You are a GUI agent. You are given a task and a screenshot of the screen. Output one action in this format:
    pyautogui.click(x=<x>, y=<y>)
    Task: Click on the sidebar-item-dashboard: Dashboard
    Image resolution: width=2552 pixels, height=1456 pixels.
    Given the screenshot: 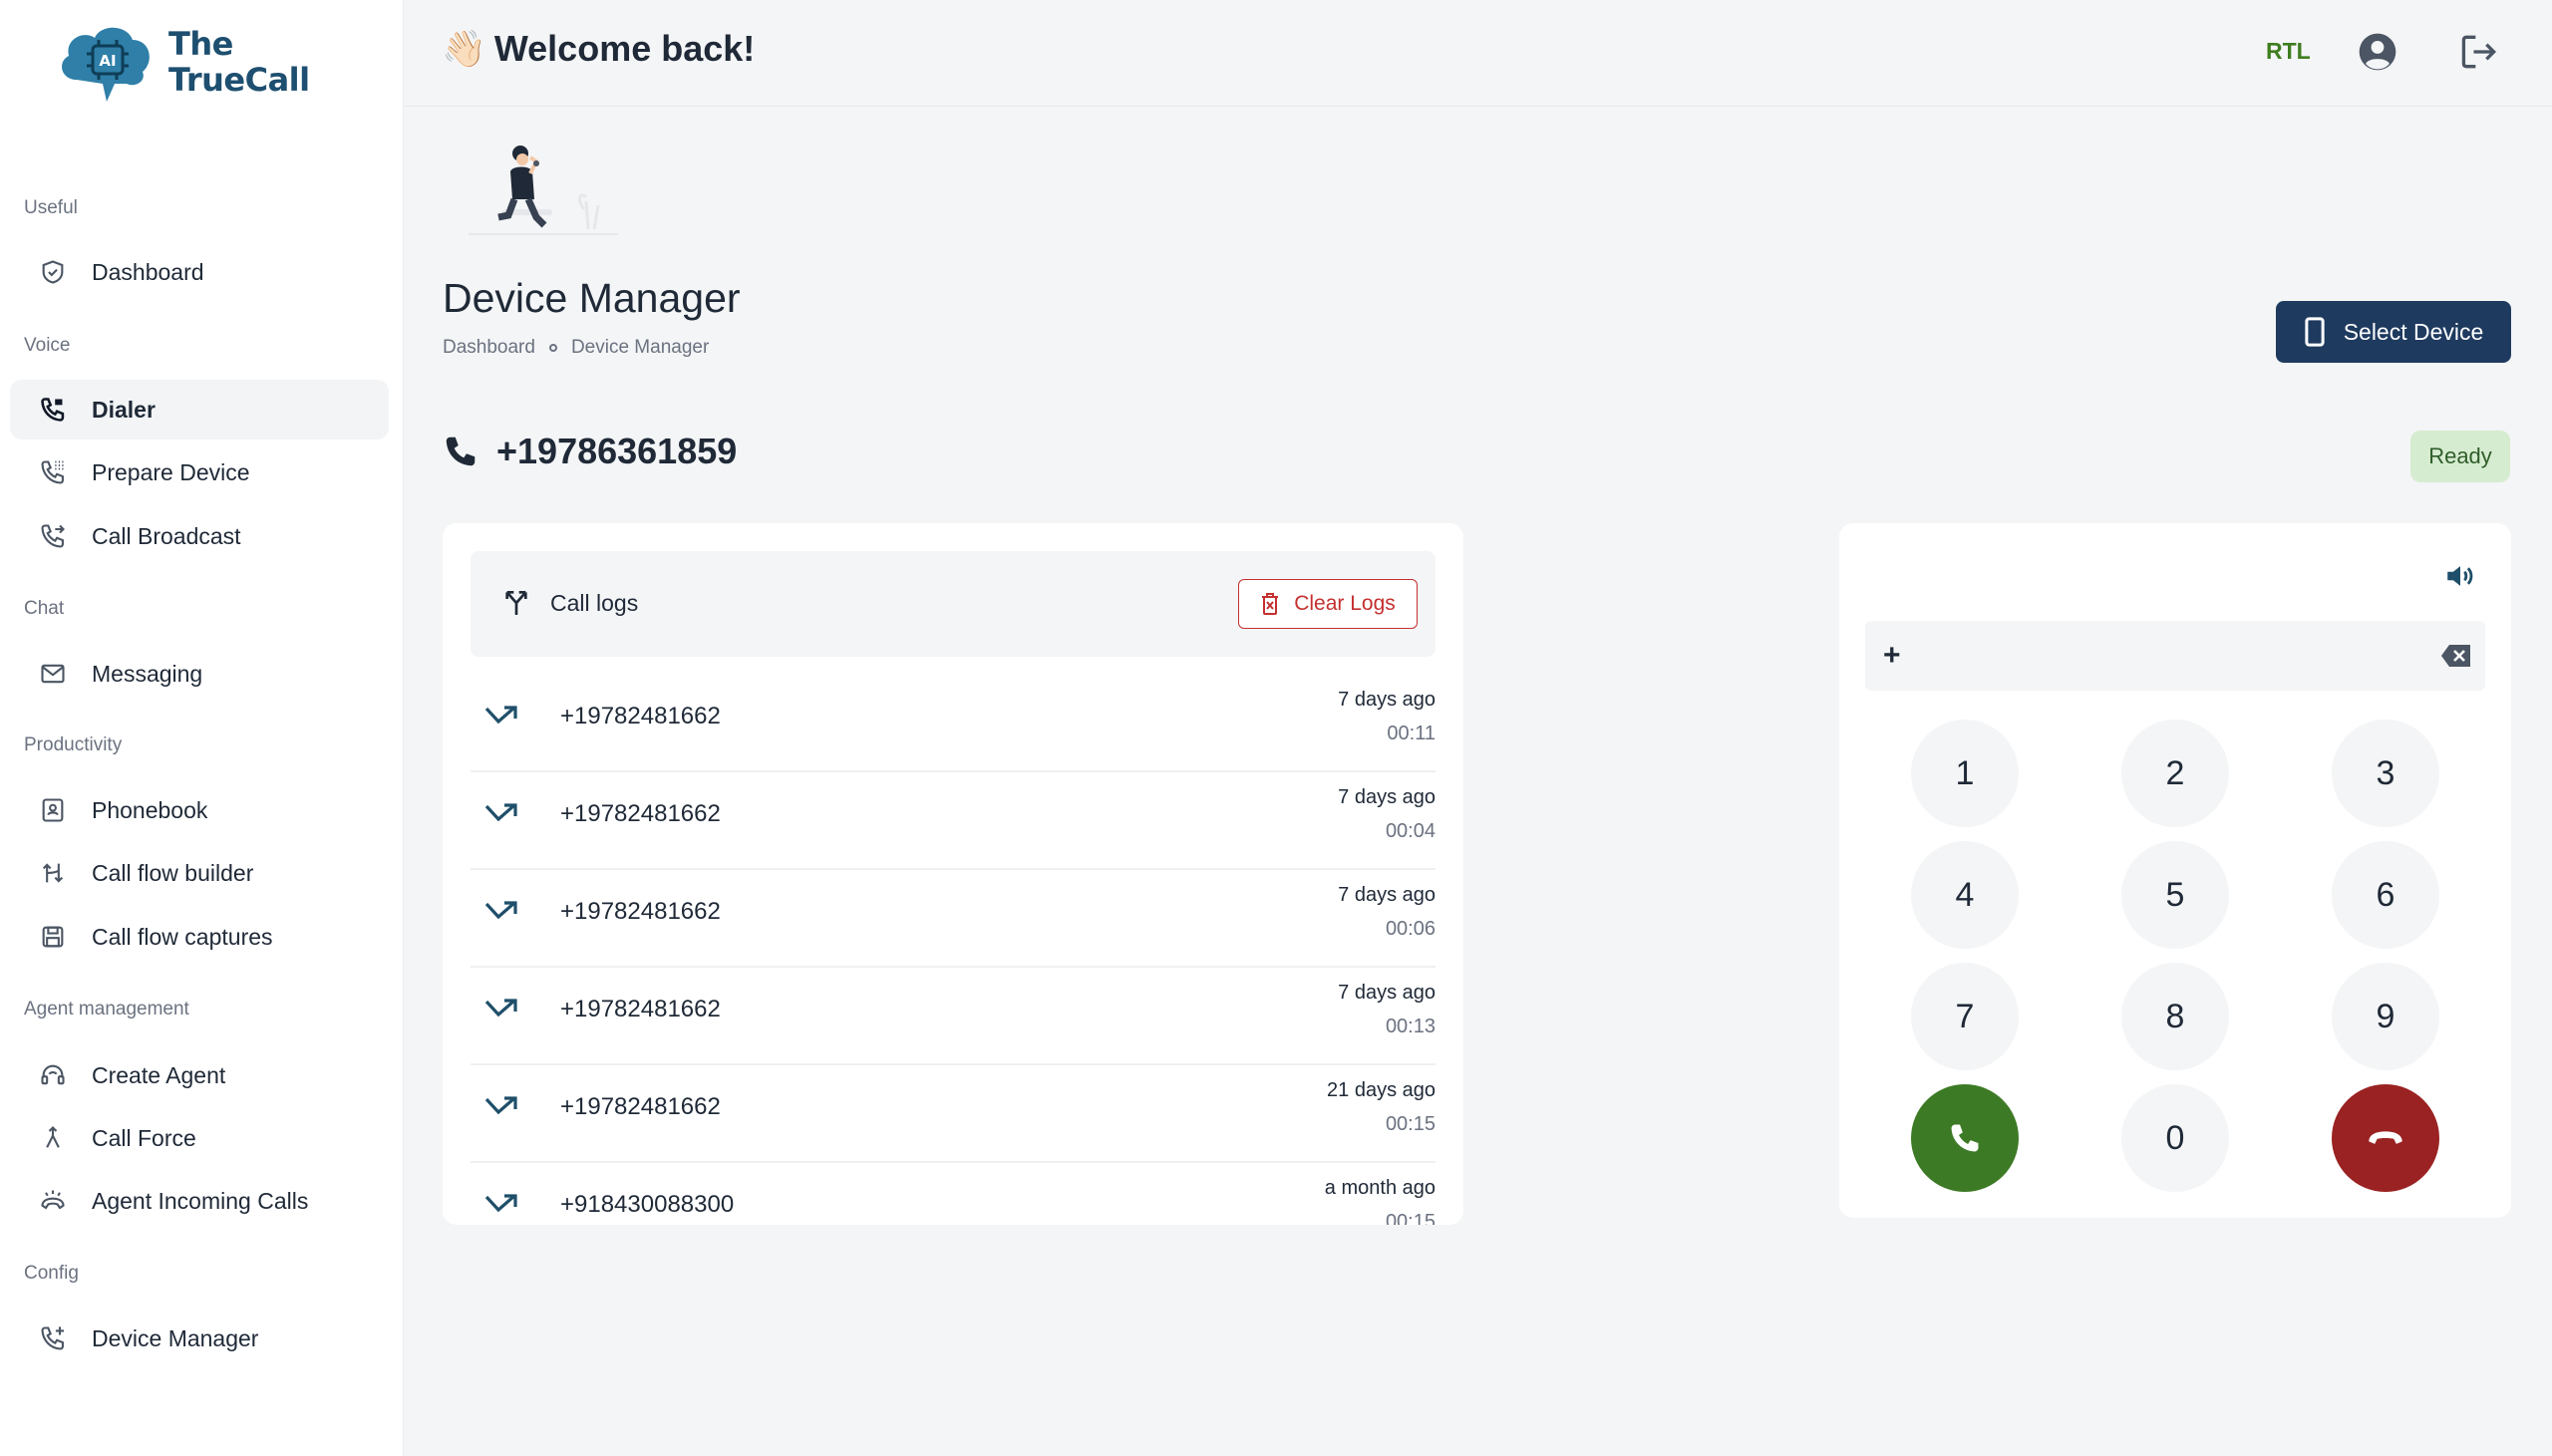 What is the action you would take?
    pyautogui.click(x=199, y=272)
    